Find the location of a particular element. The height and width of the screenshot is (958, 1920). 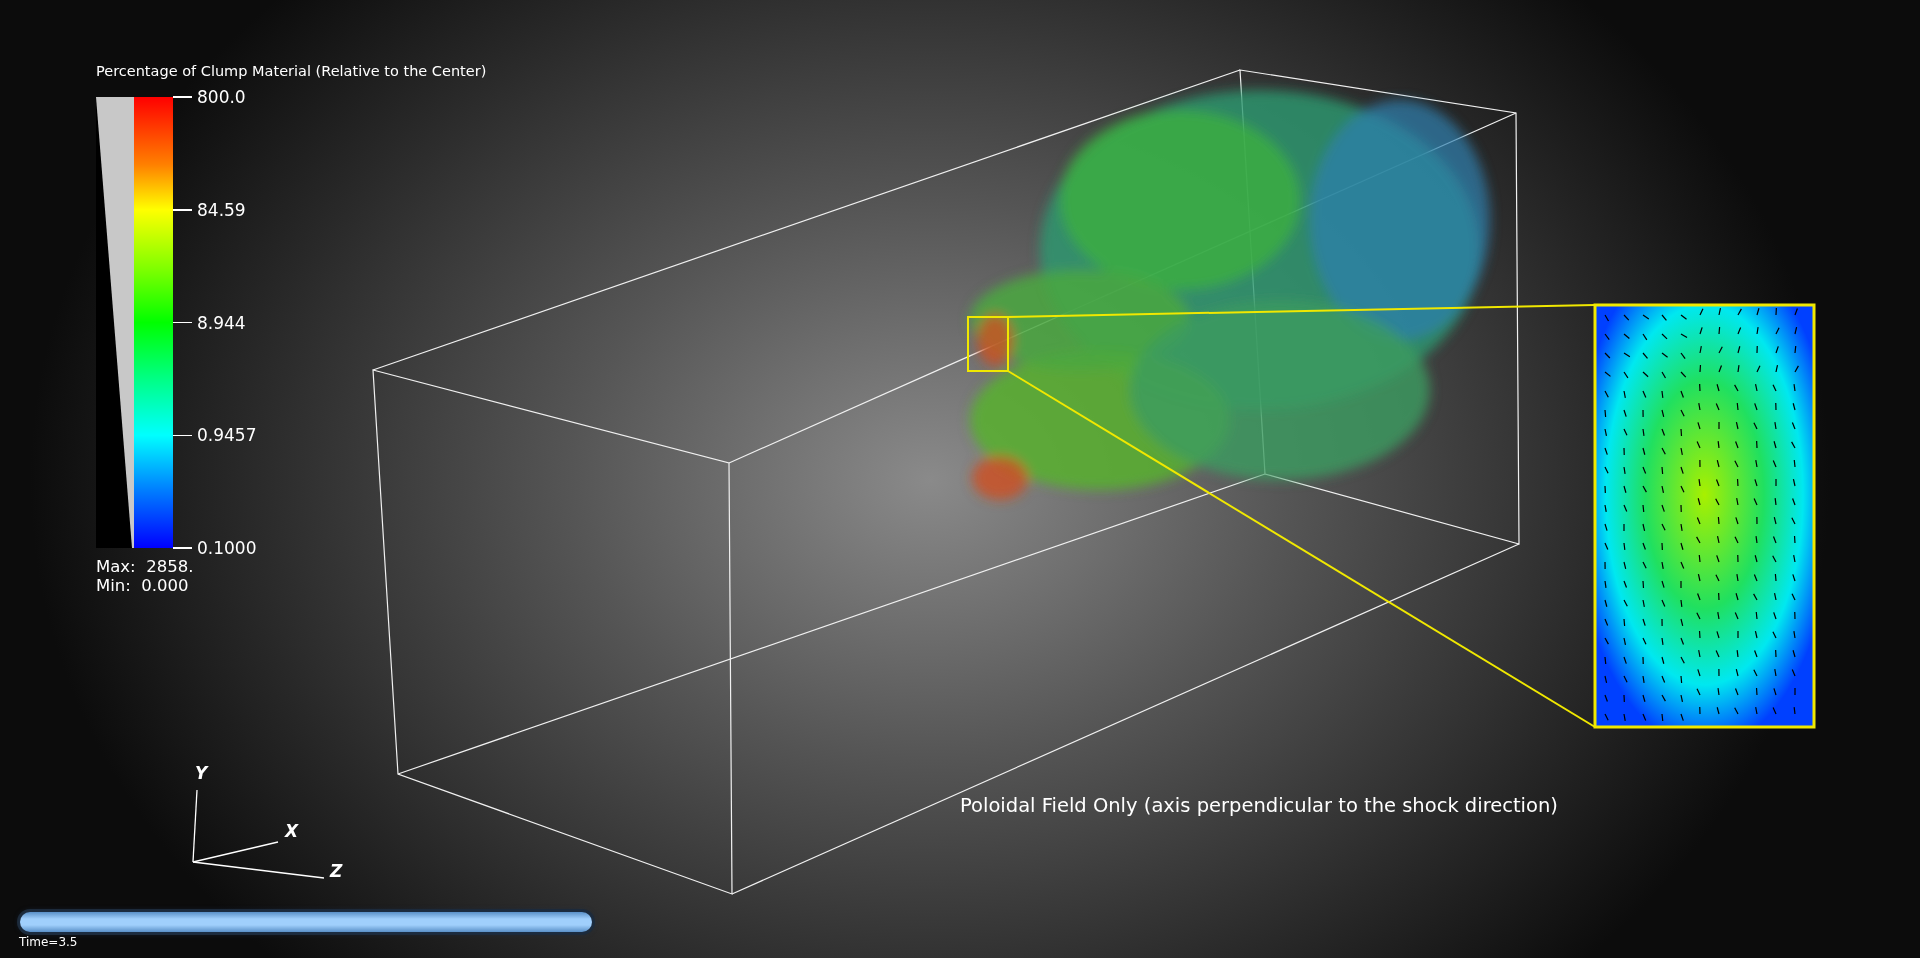

tick-label: 0.1000 is located at coordinates (227, 548).